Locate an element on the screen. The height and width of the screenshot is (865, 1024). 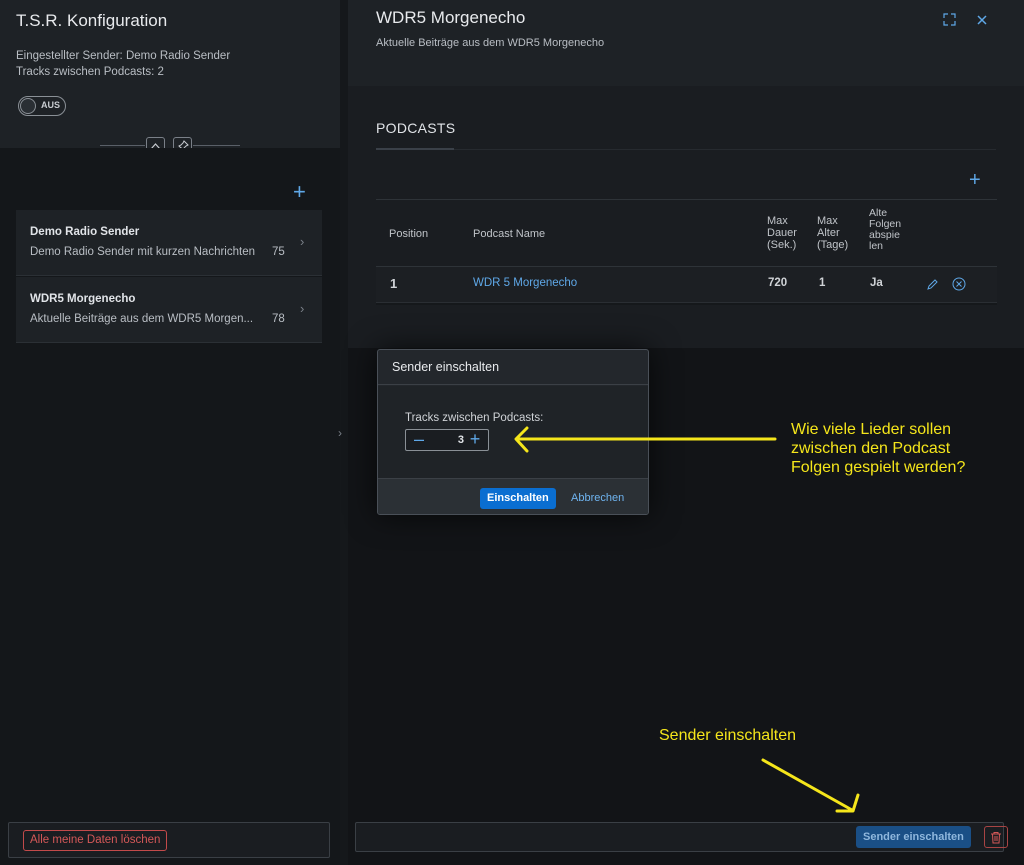
col-max-duration: Max Dauer (Sek.) is located at coordinates (782, 233).